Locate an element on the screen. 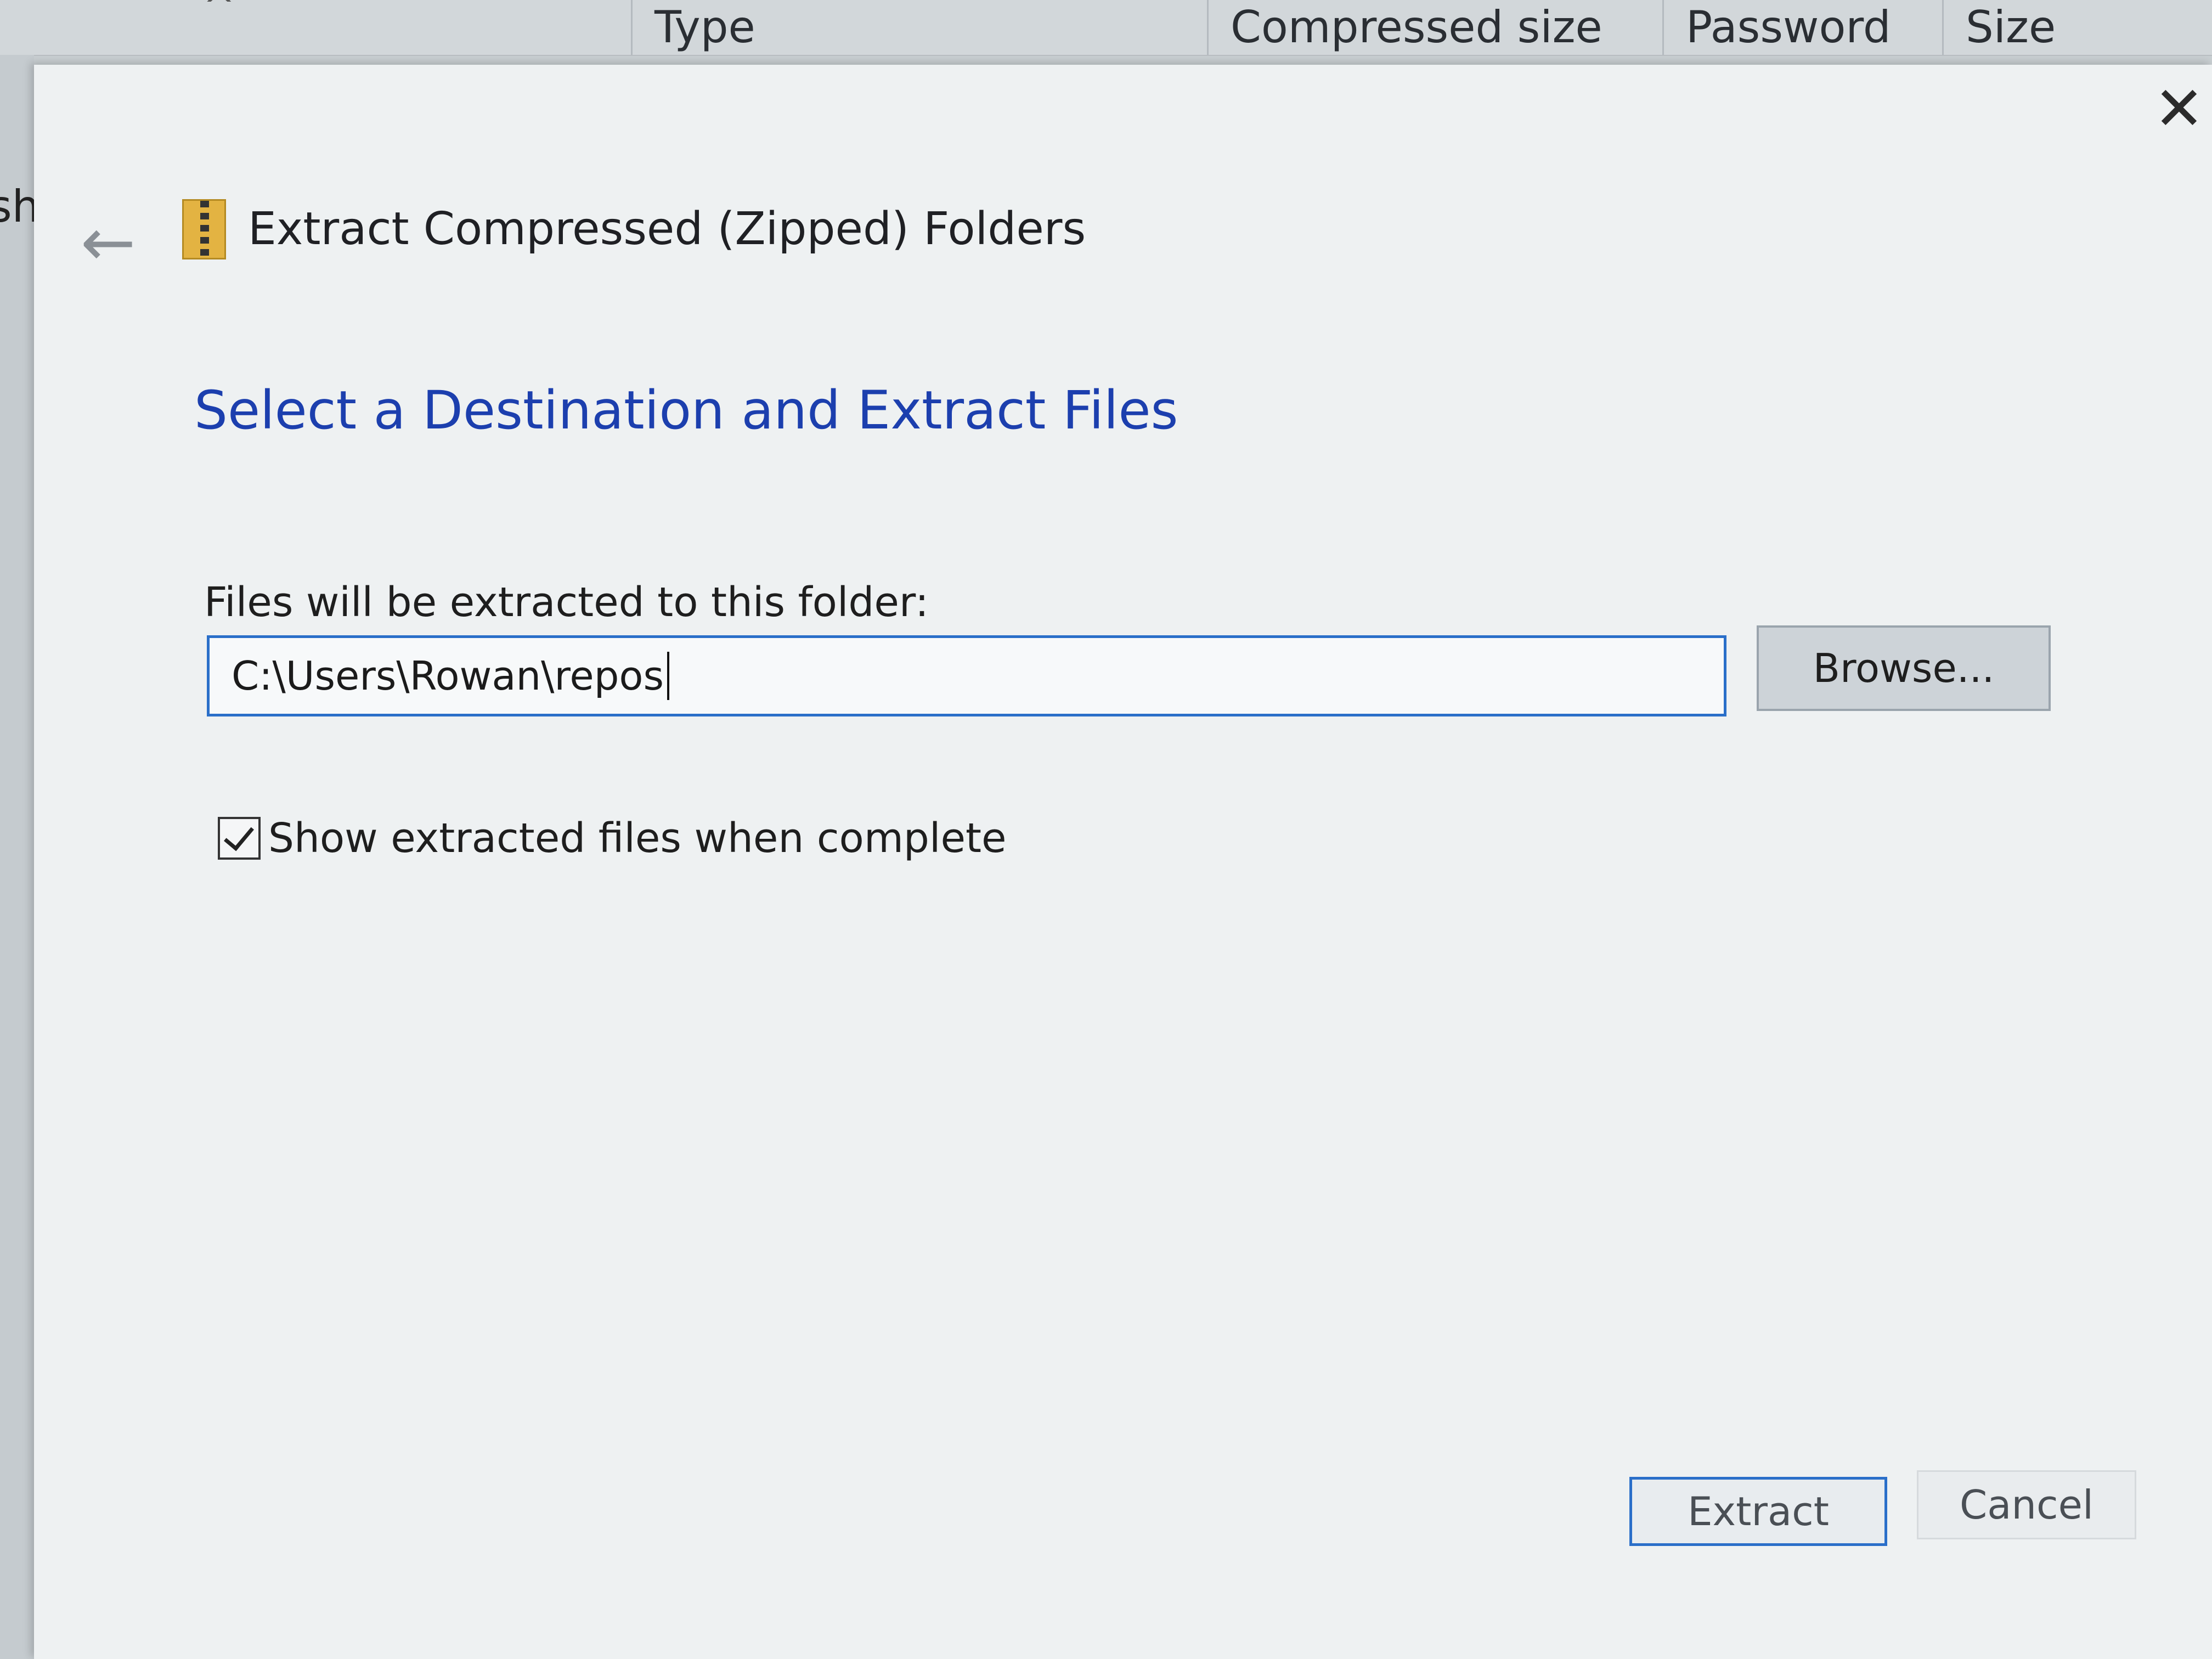 The height and width of the screenshot is (1659, 2212). sort-caret-icon: ^ is located at coordinates (219, 14).